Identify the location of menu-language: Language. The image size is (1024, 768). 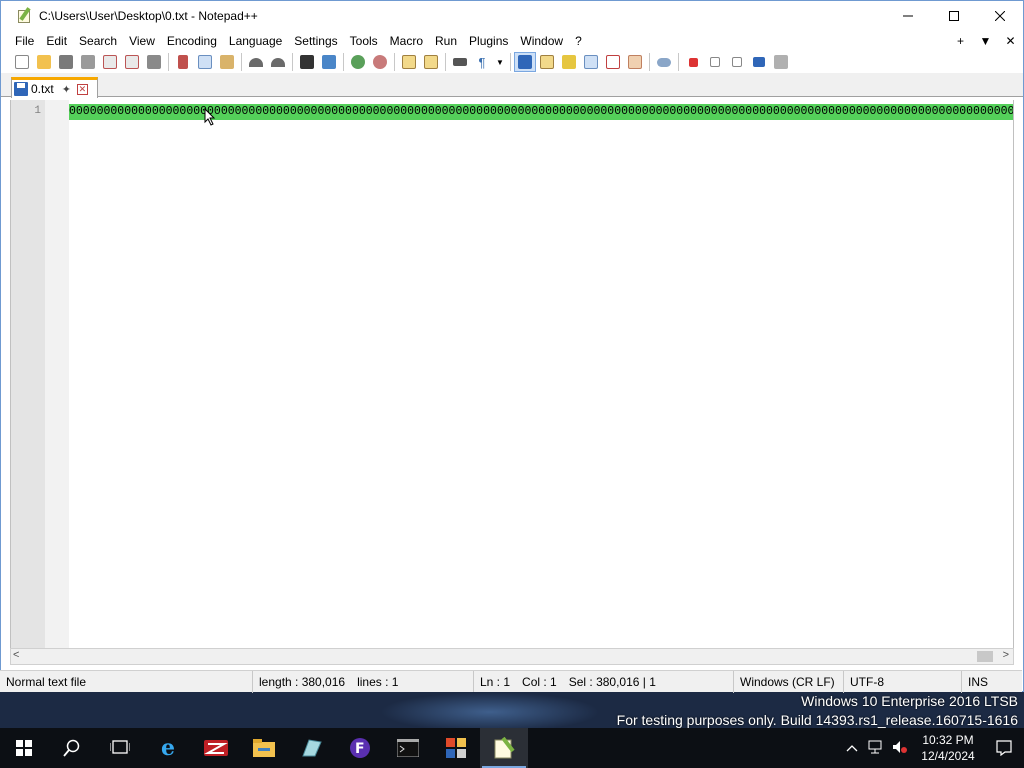
(255, 41).